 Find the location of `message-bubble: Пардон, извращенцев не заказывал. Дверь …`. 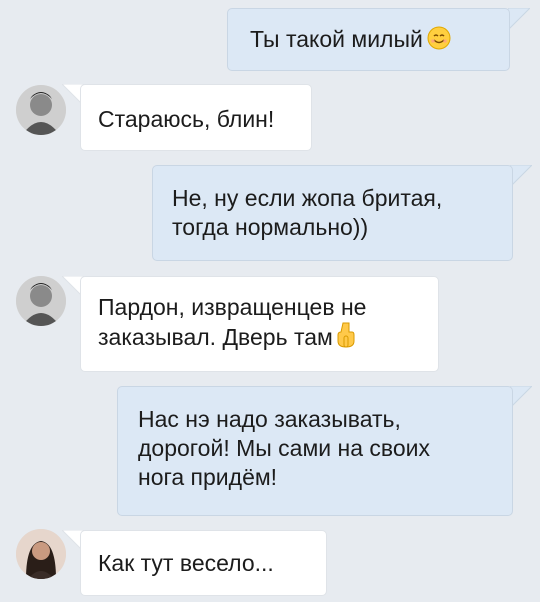

message-bubble: Пардон, извращенцев не заказывал. Дверь … is located at coordinates (259, 324).